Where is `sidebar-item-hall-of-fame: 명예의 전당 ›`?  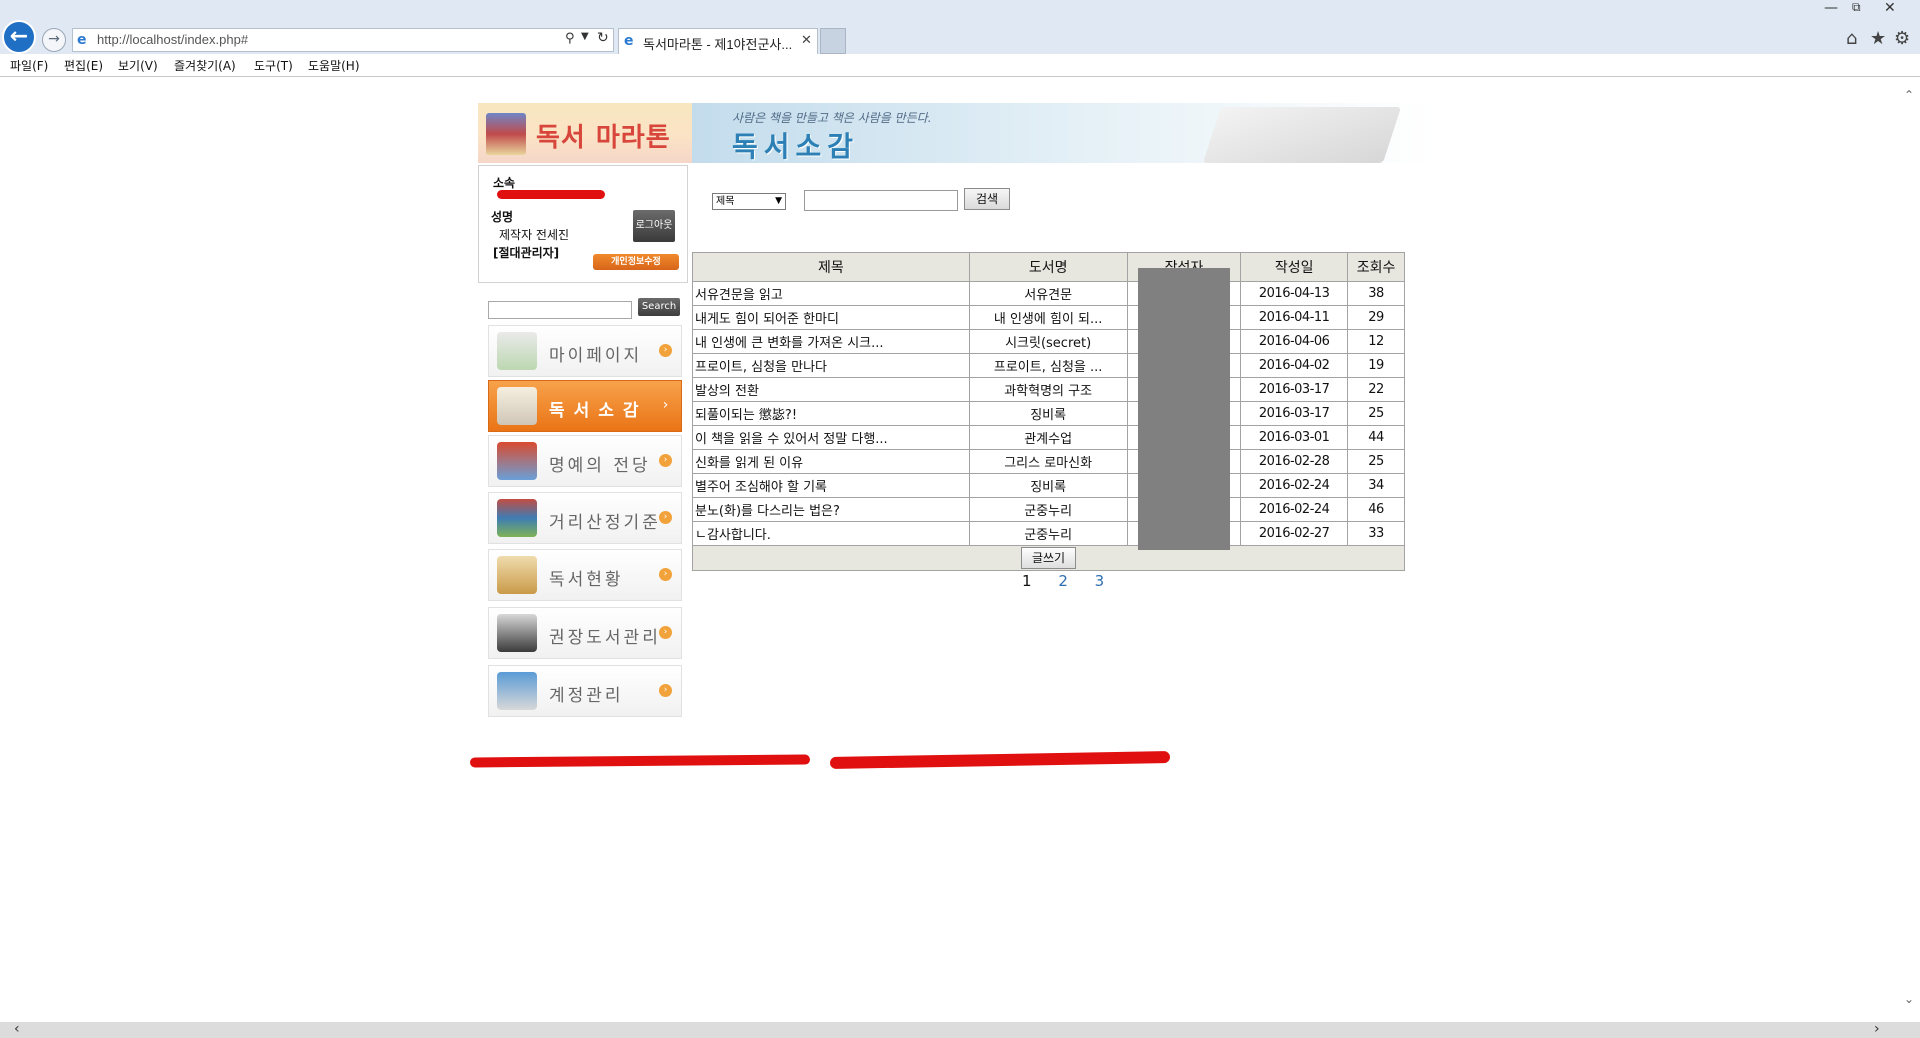 sidebar-item-hall-of-fame: 명예의 전당 › is located at coordinates (585, 461).